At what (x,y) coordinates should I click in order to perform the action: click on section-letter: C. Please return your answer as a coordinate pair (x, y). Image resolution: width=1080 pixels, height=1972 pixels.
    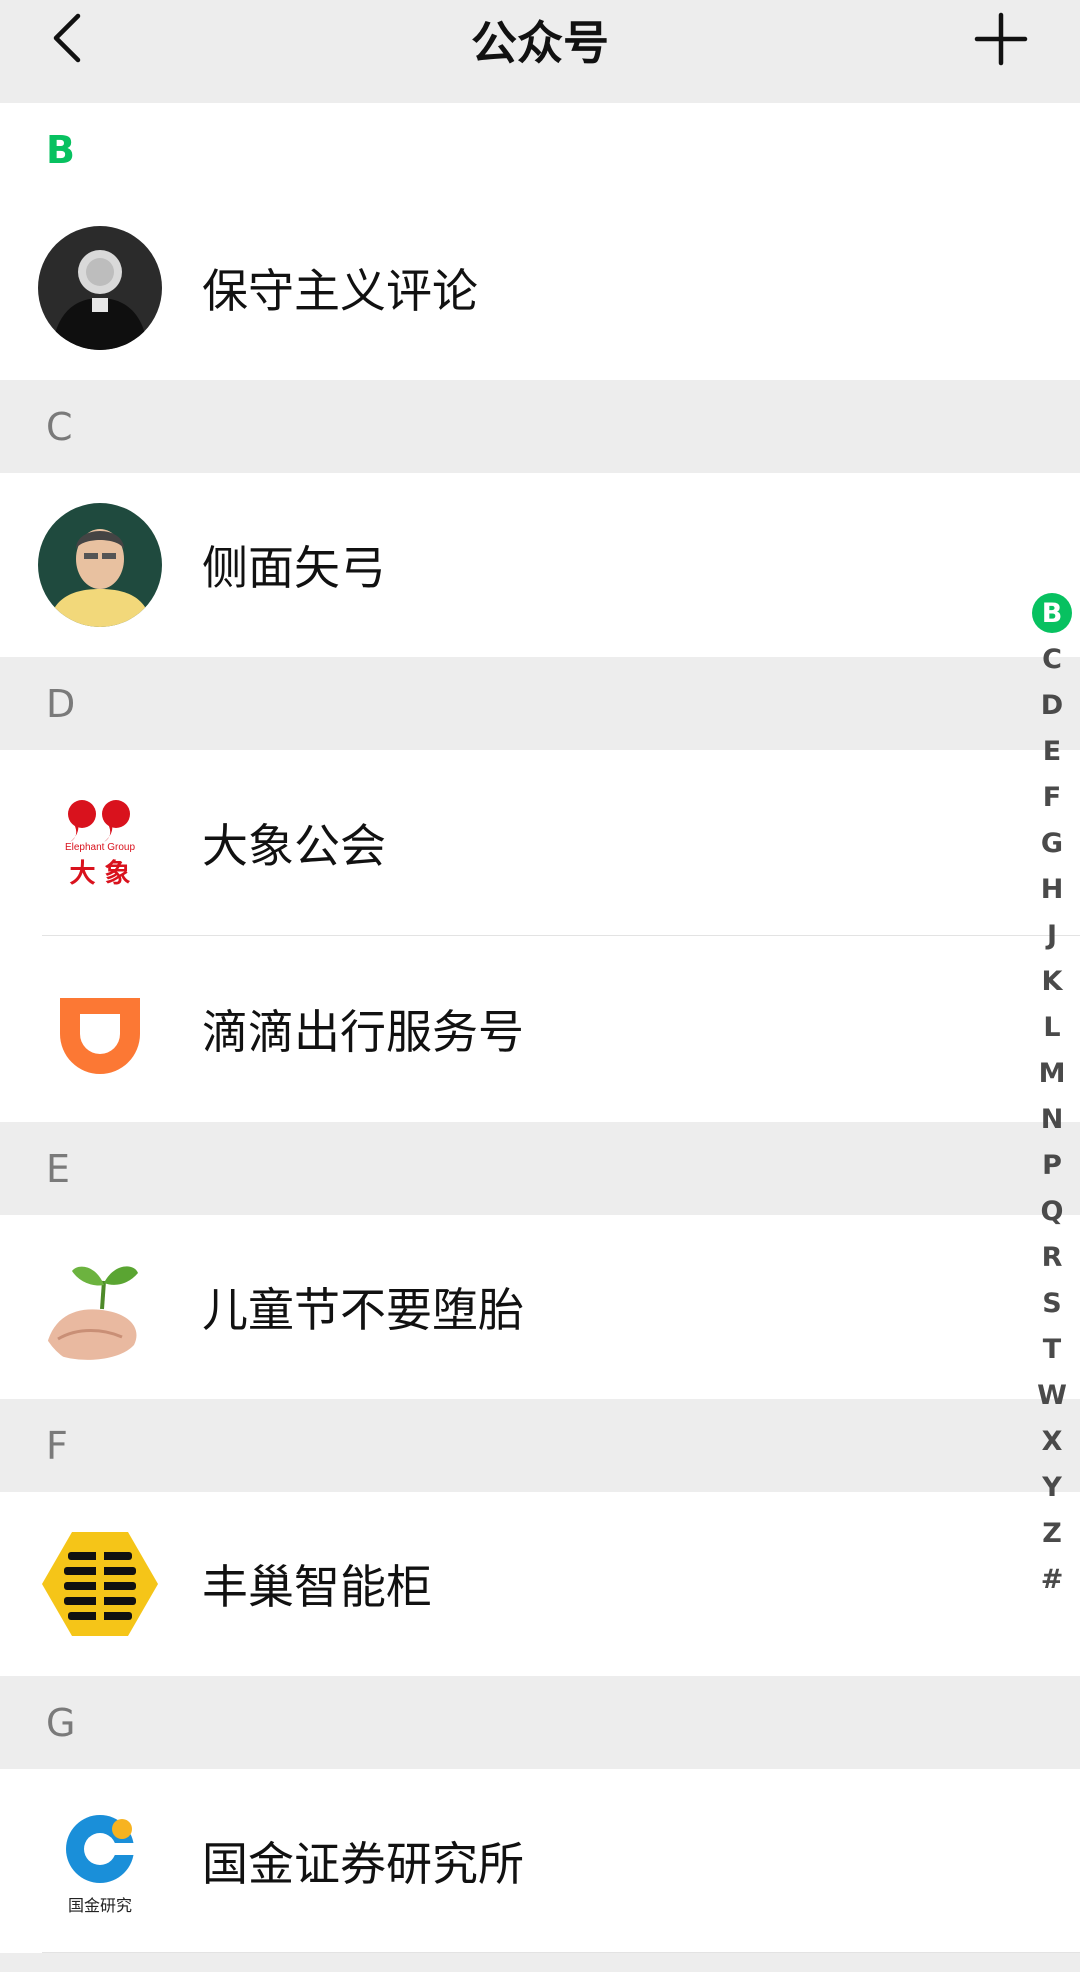
    Looking at the image, I should click on (59, 426).